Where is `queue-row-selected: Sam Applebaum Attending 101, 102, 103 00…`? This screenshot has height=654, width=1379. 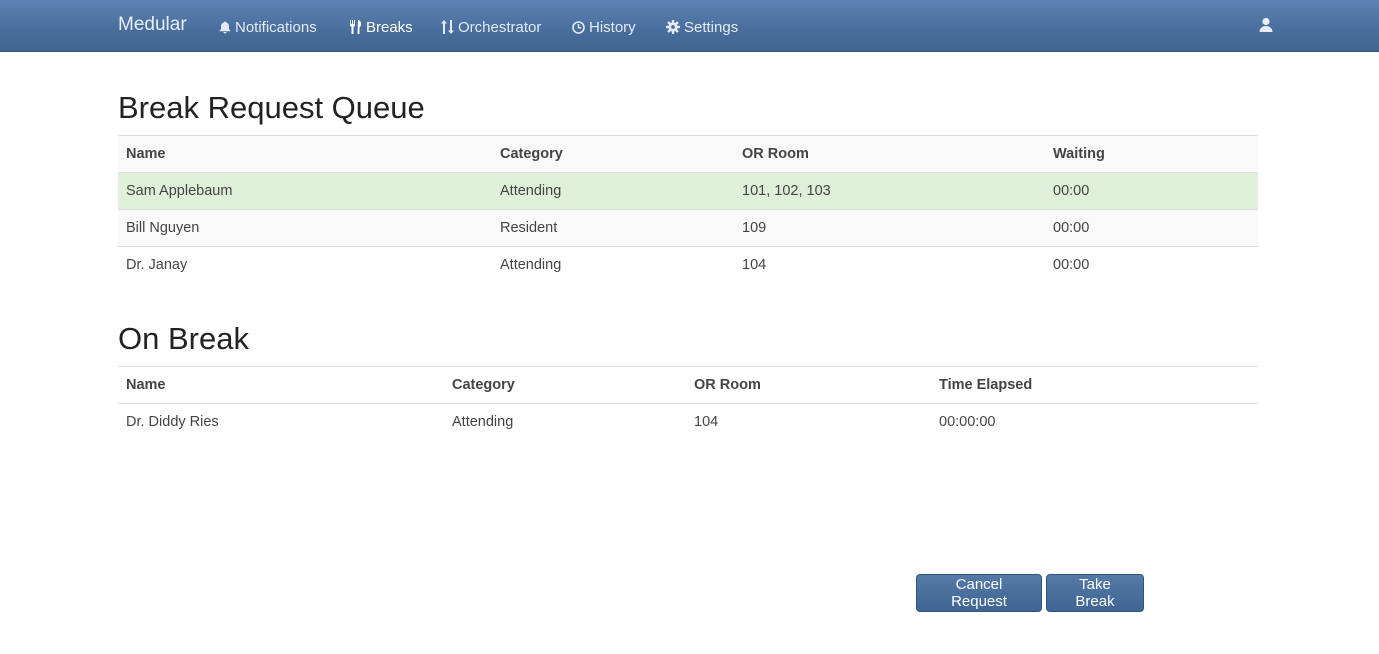 queue-row-selected: Sam Applebaum Attending 101, 102, 103 00… is located at coordinates (688, 191).